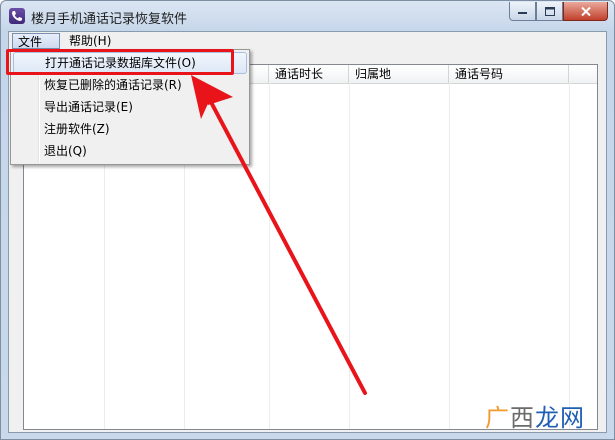 Image resolution: width=615 pixels, height=440 pixels. I want to click on watermark-logo: 广西龙网, so click(547, 415).